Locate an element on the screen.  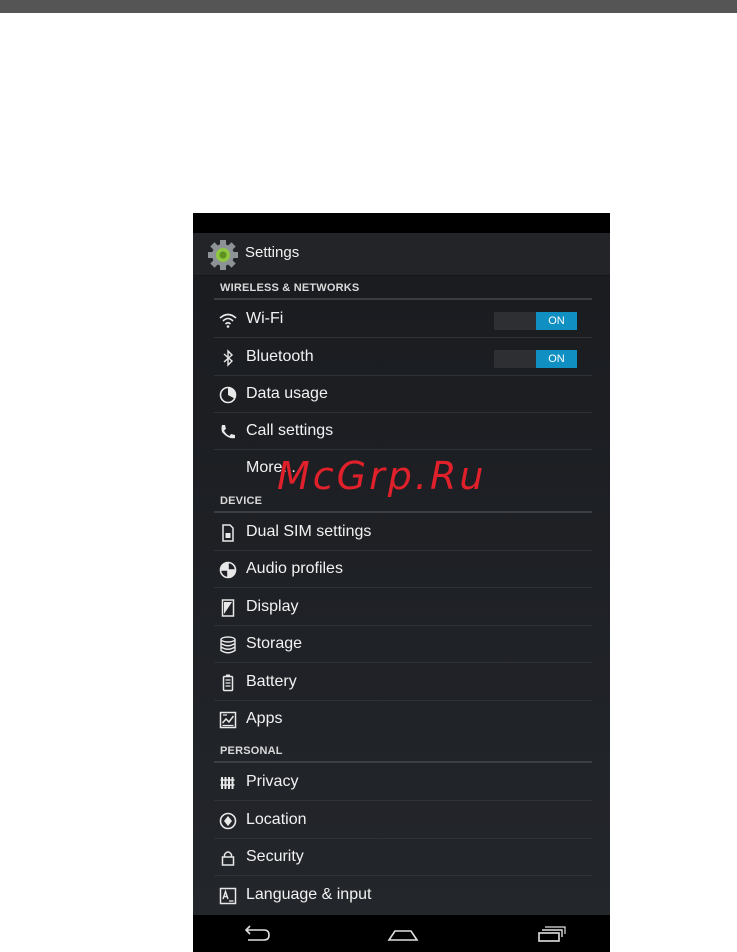
setting-item-display: Display is located at coordinates (403, 607).